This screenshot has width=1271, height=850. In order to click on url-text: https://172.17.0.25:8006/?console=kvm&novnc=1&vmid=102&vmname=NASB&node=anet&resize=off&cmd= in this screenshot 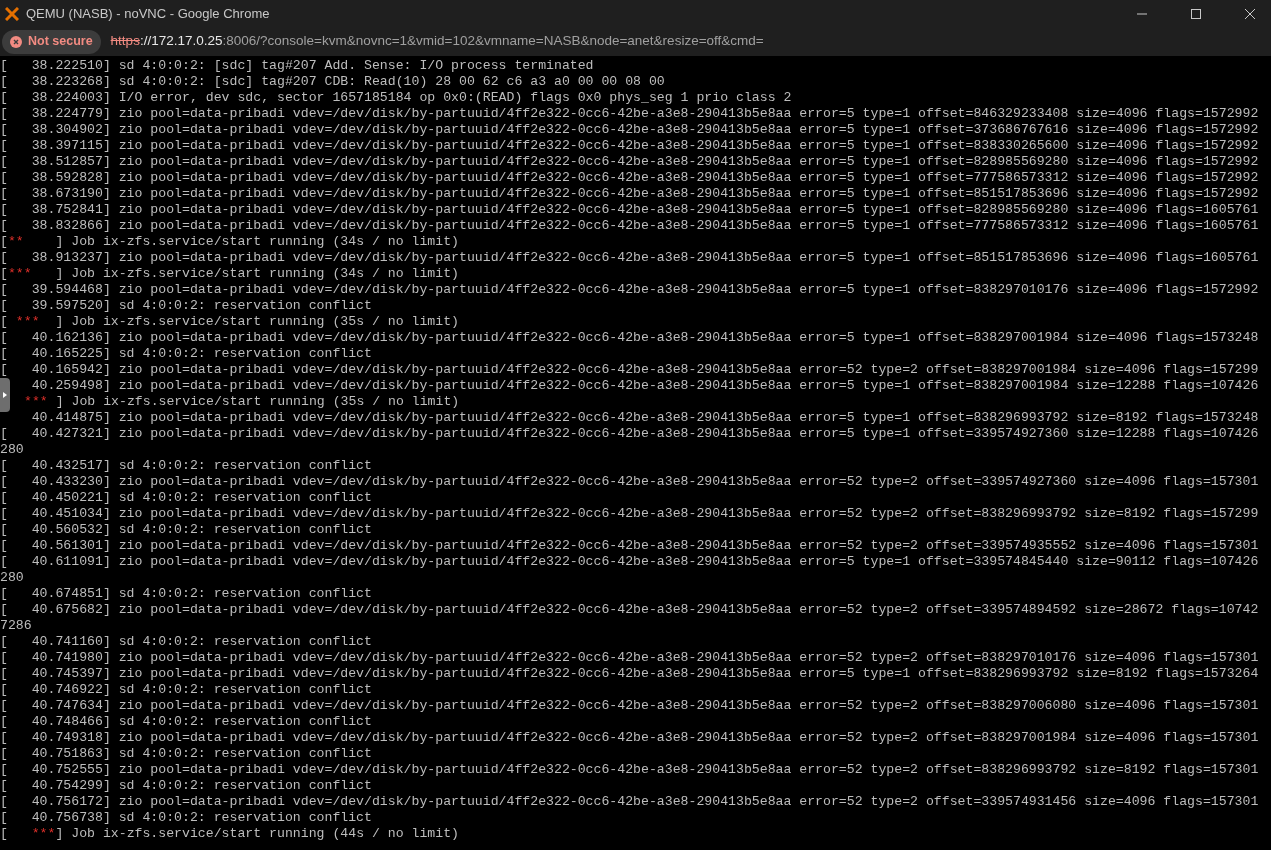, I will do `click(437, 41)`.